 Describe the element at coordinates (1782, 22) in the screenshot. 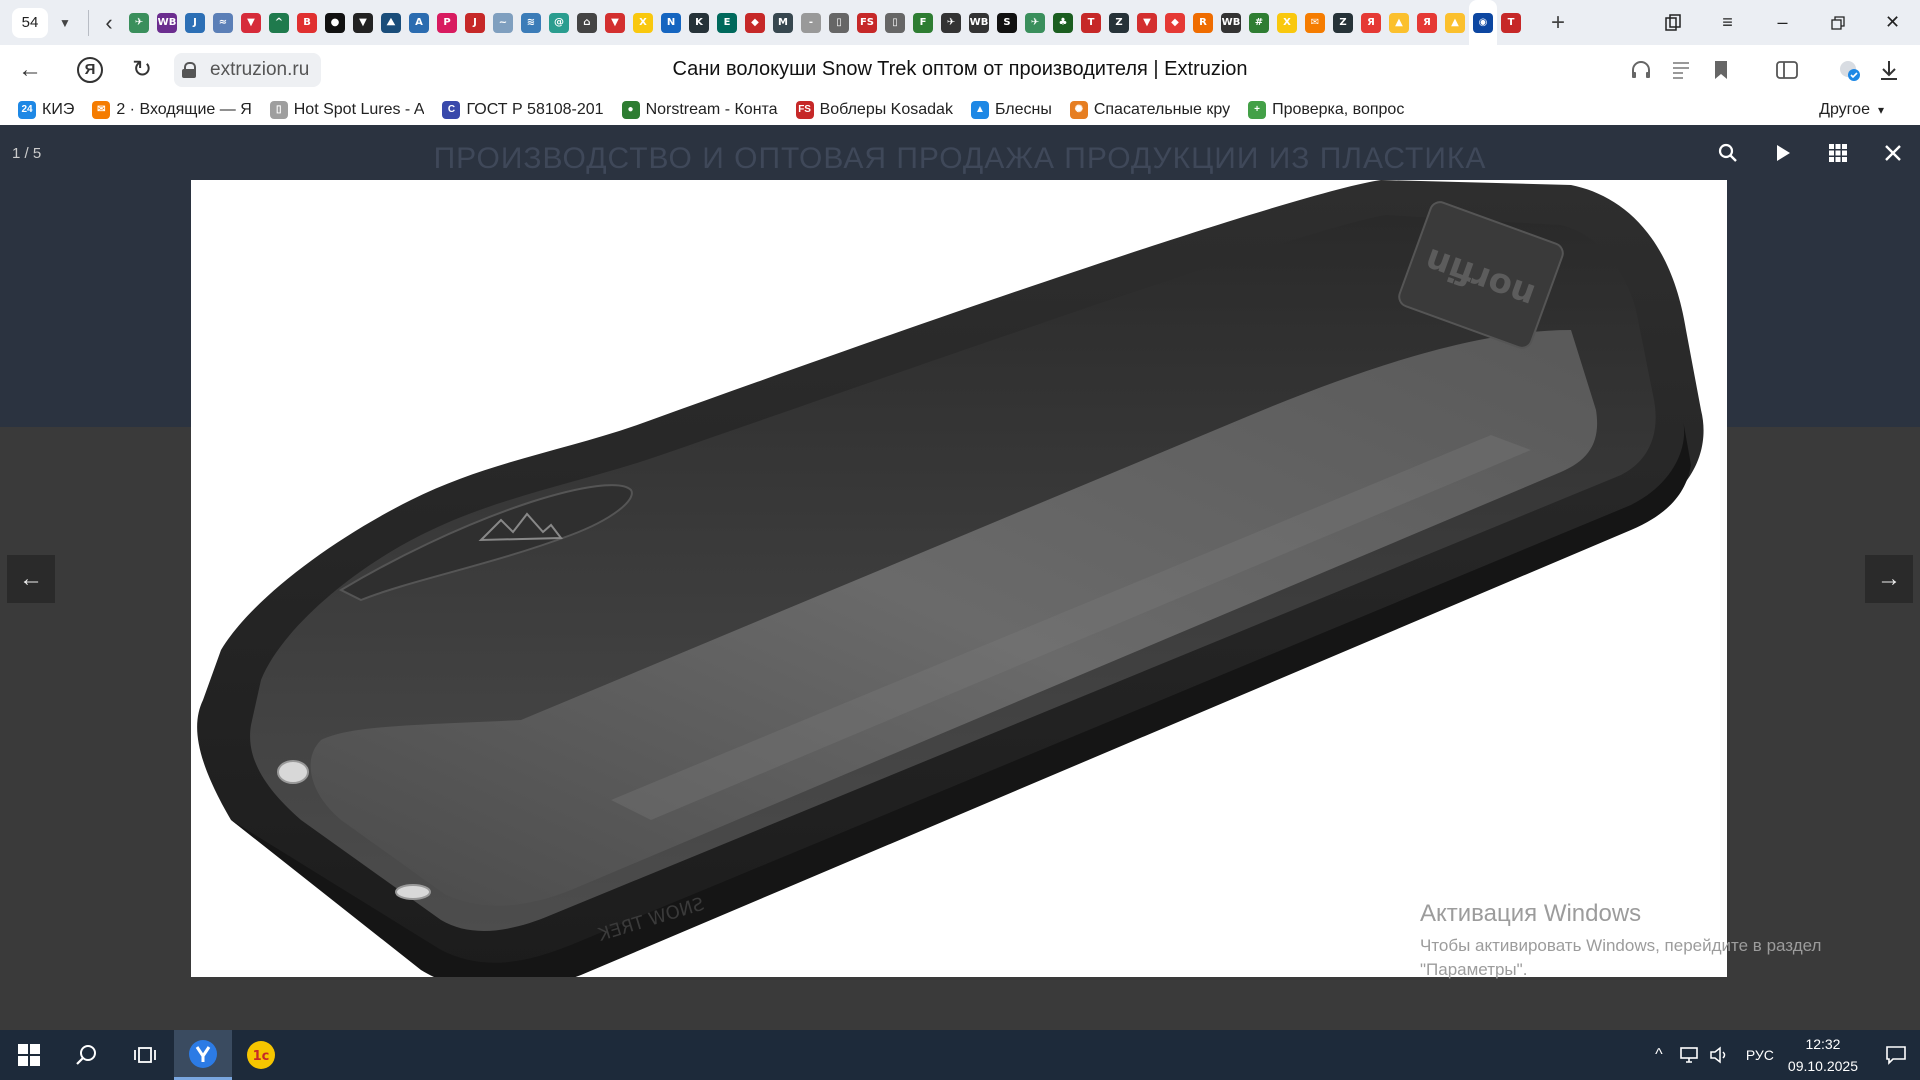

I see `minimize-button: –` at that location.